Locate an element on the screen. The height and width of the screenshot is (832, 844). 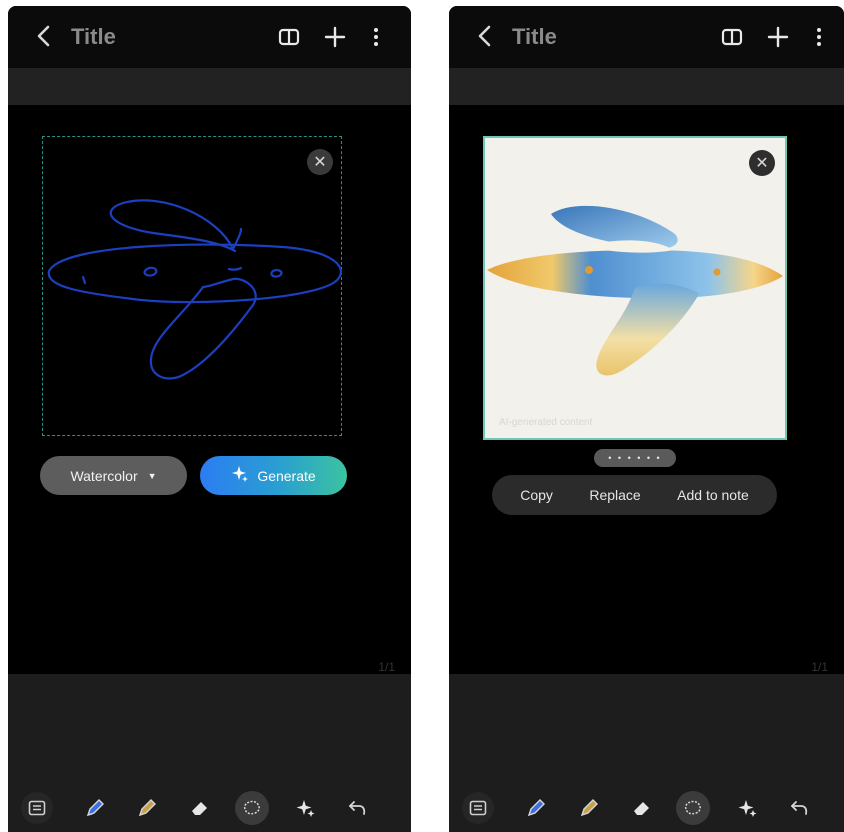
ai-watermark: AI-generated content is located at coordinates (546, 422).